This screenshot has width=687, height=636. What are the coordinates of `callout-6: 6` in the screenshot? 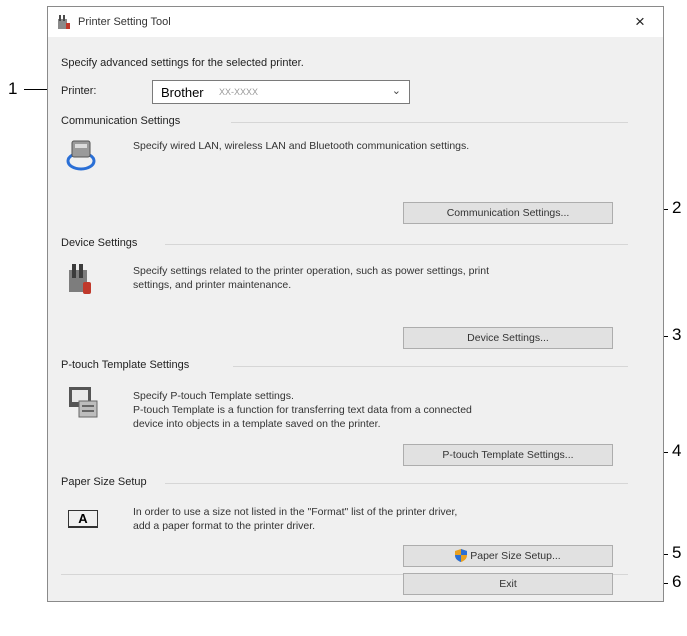 It's located at (677, 581).